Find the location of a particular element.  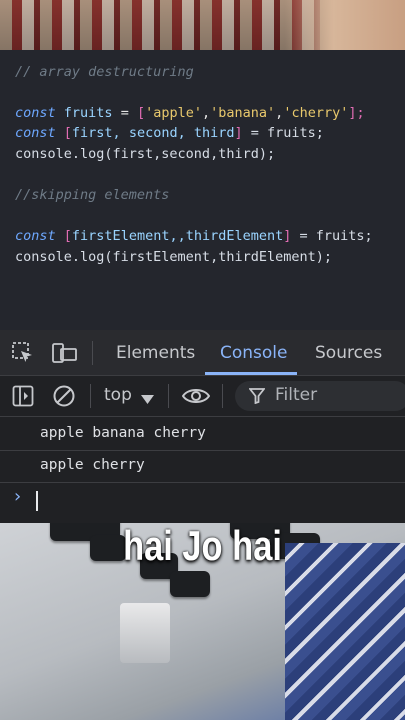

clear-console-icon is located at coordinates (64, 398).